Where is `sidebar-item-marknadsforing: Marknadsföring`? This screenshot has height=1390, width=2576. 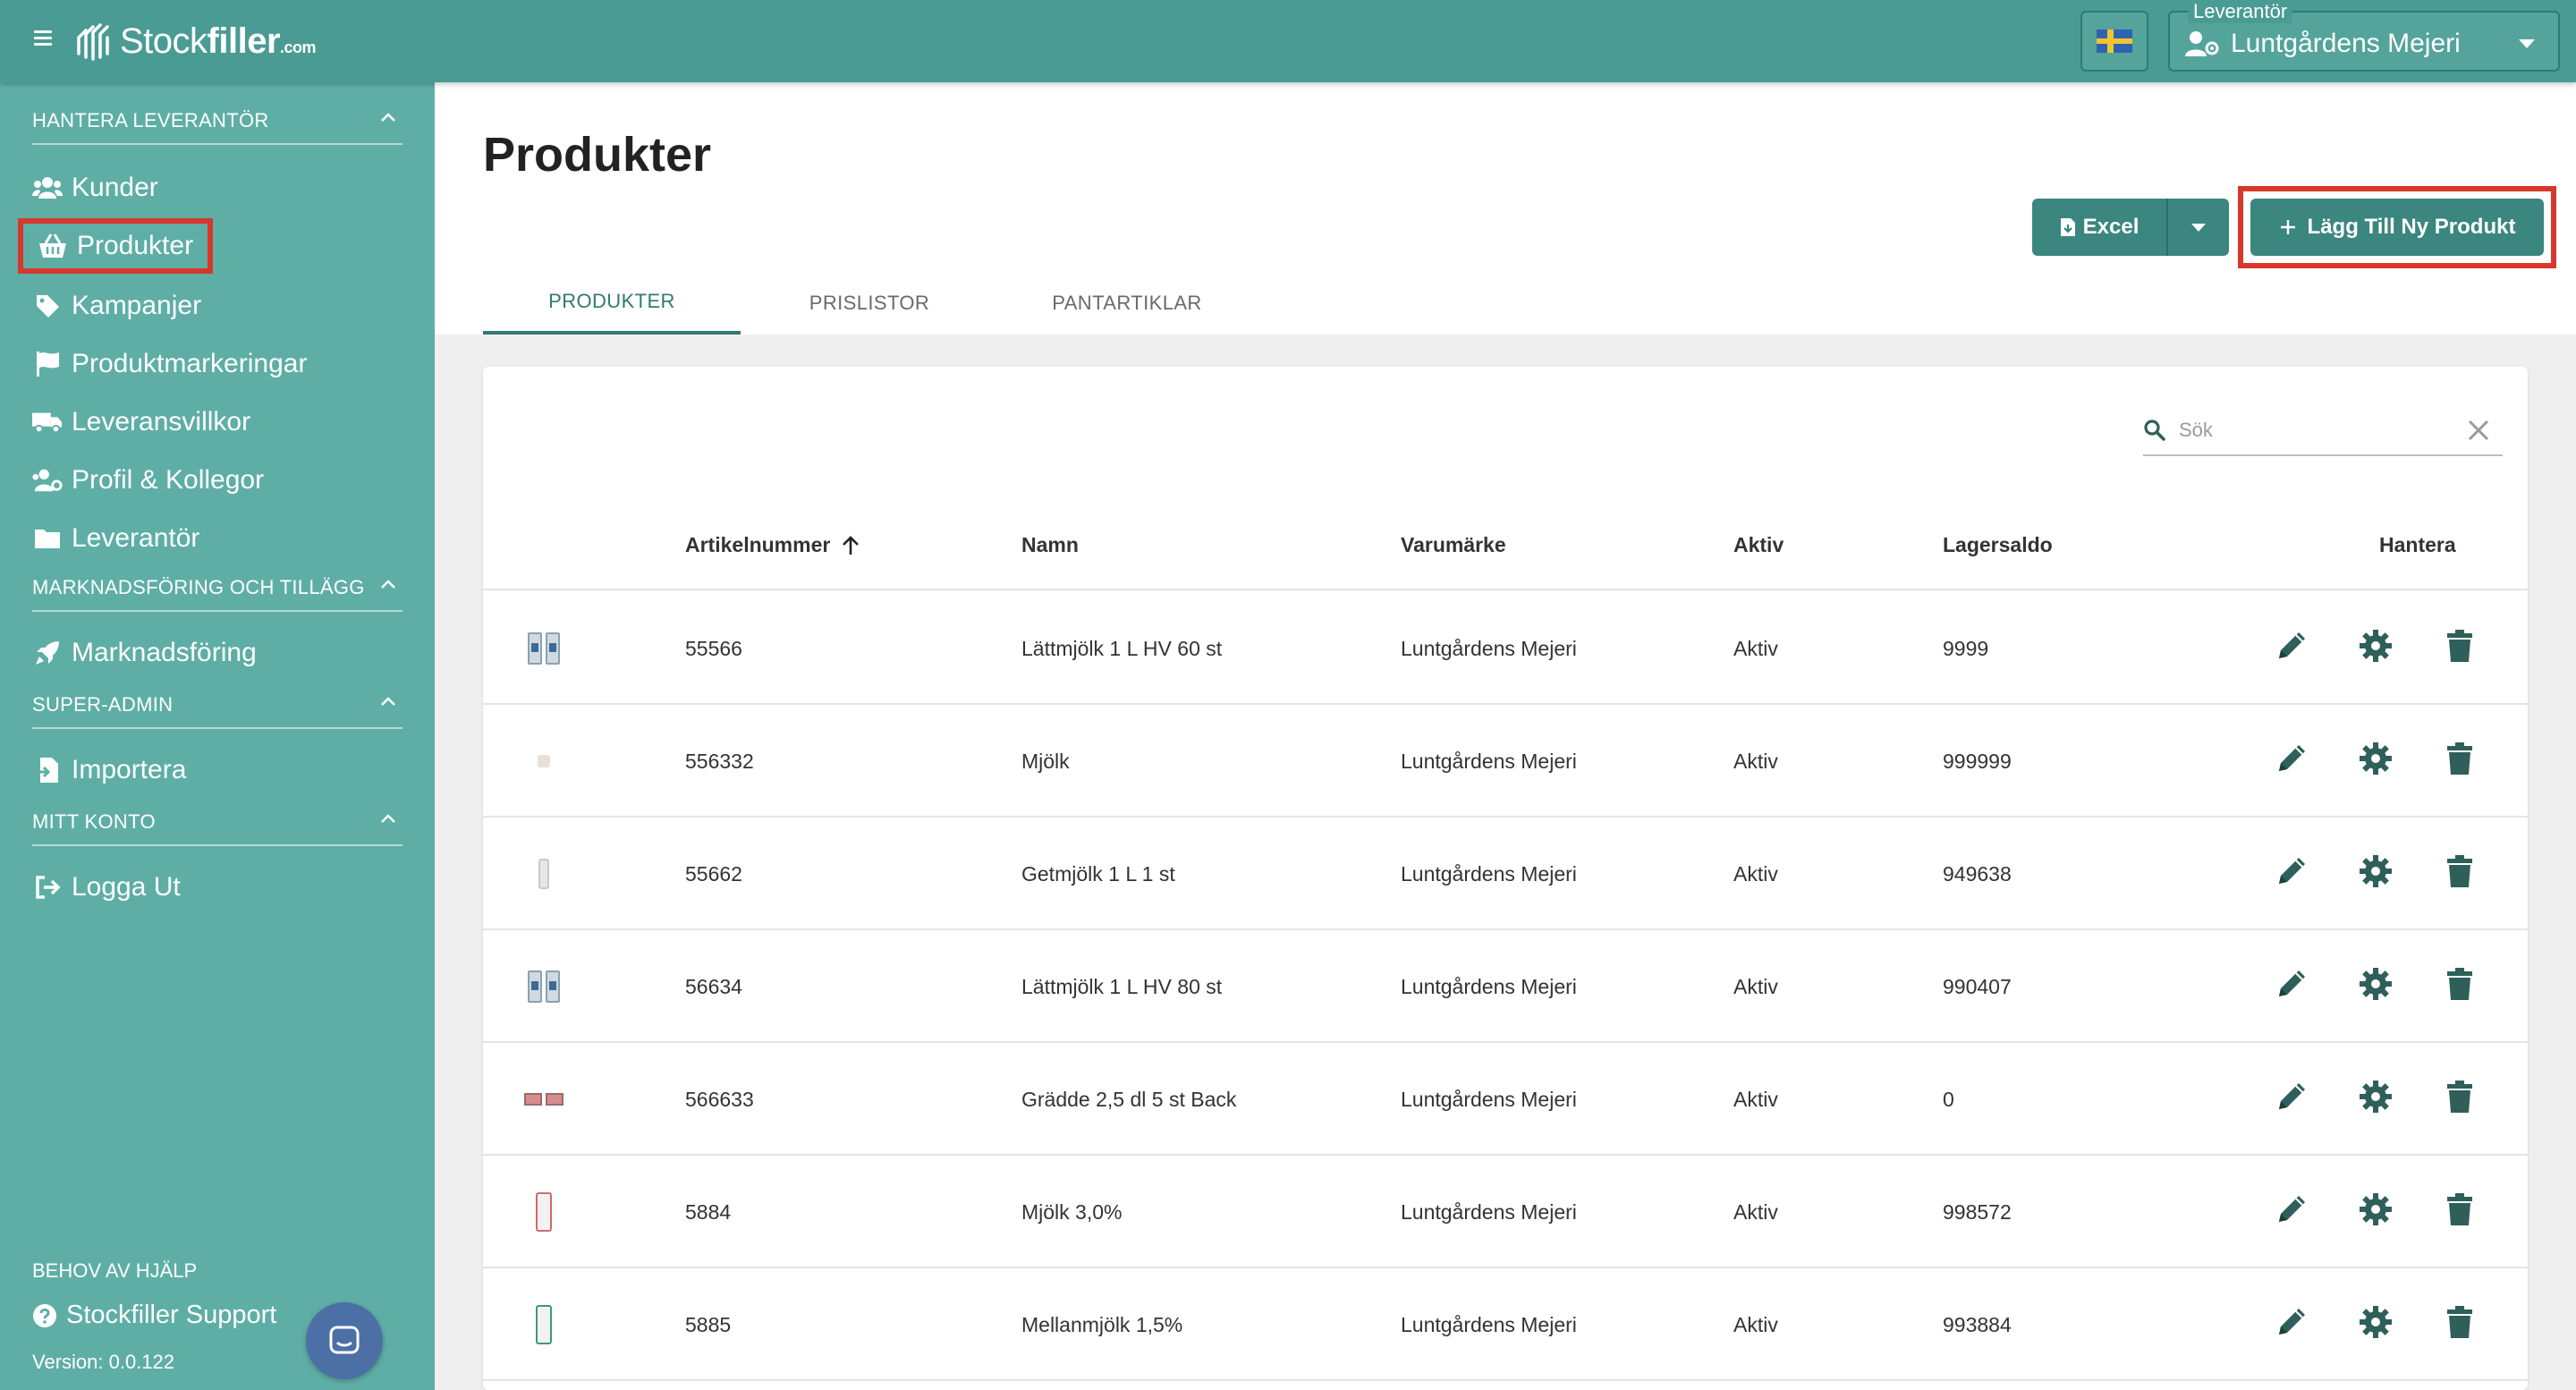
sidebar-item-marknadsforing: Marknadsföring is located at coordinates (144, 653).